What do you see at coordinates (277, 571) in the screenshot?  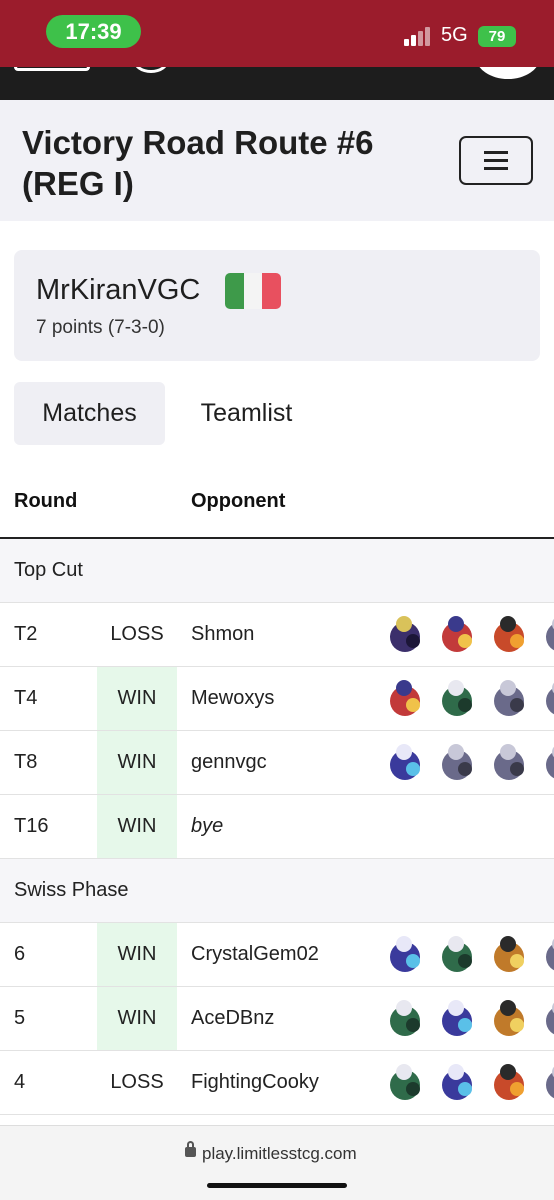 I see `section-header-top-cut: Top Cut` at bounding box center [277, 571].